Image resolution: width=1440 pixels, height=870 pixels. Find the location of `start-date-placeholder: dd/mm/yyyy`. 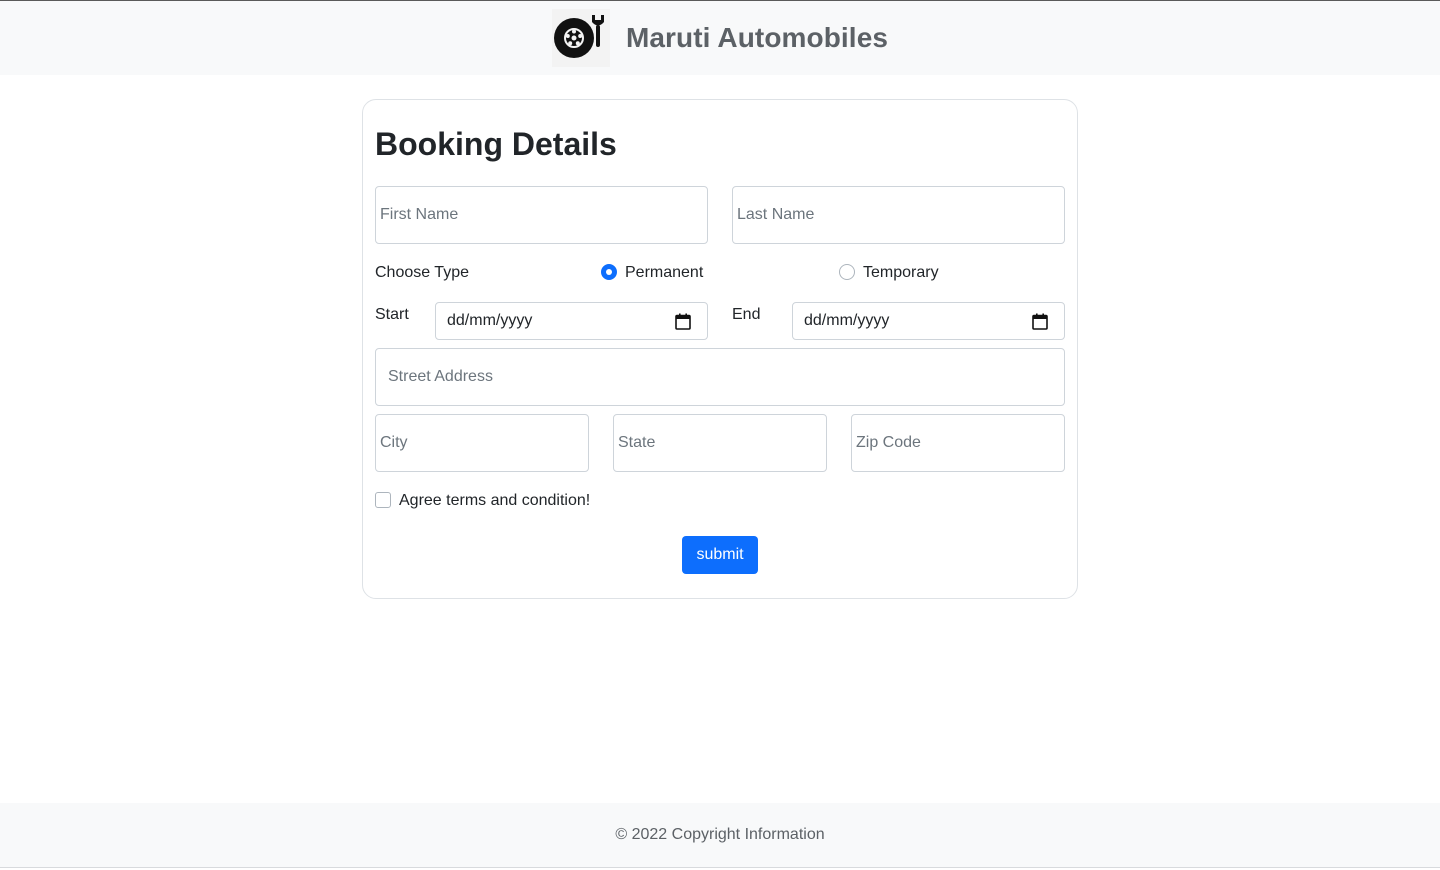

start-date-placeholder: dd/mm/yyyy is located at coordinates (490, 320).